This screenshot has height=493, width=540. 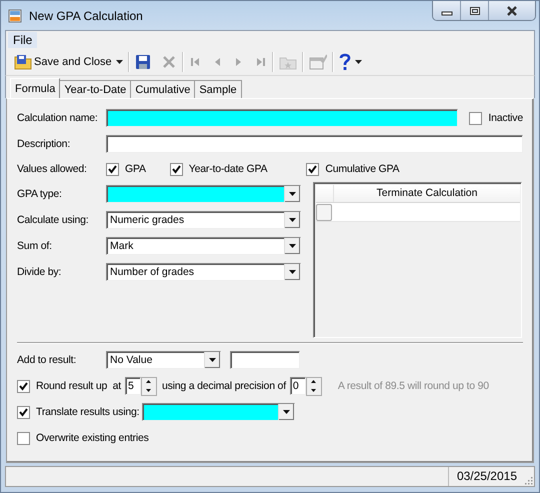 I want to click on checkbox-label: GPA, so click(x=135, y=169).